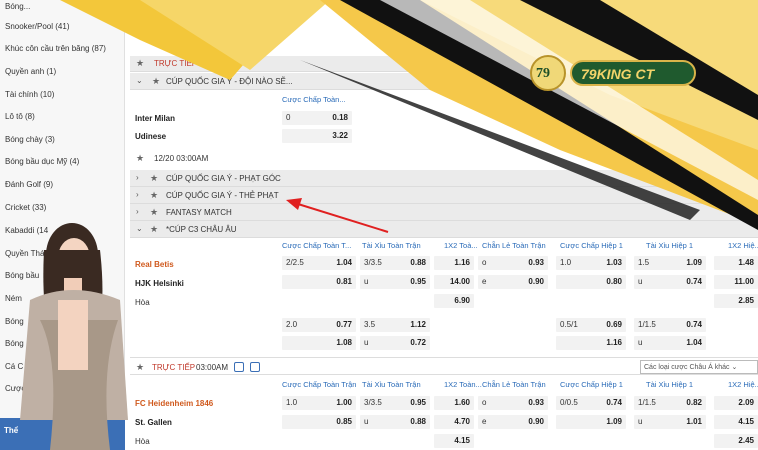 This screenshot has height=450, width=758. Describe the element at coordinates (614, 342) in the screenshot. I see `odds-value: 1.16` at that location.